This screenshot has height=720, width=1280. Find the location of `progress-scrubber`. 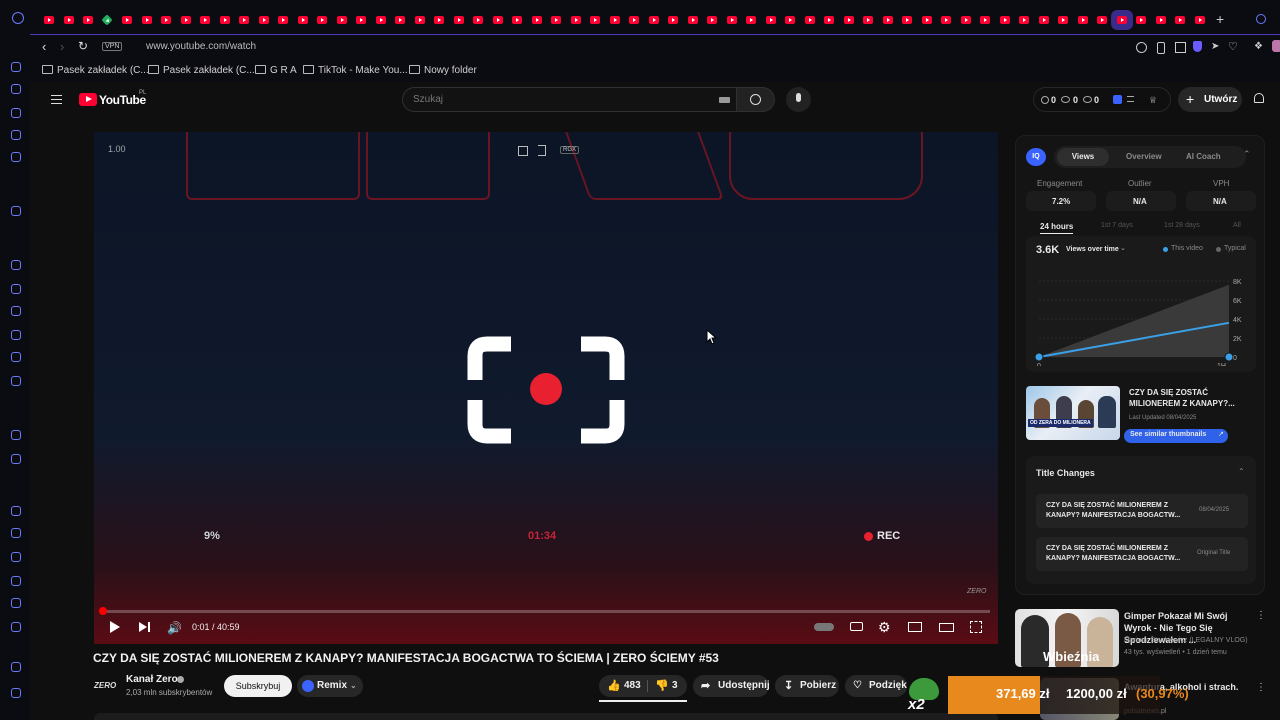

progress-scrubber is located at coordinates (103, 611).